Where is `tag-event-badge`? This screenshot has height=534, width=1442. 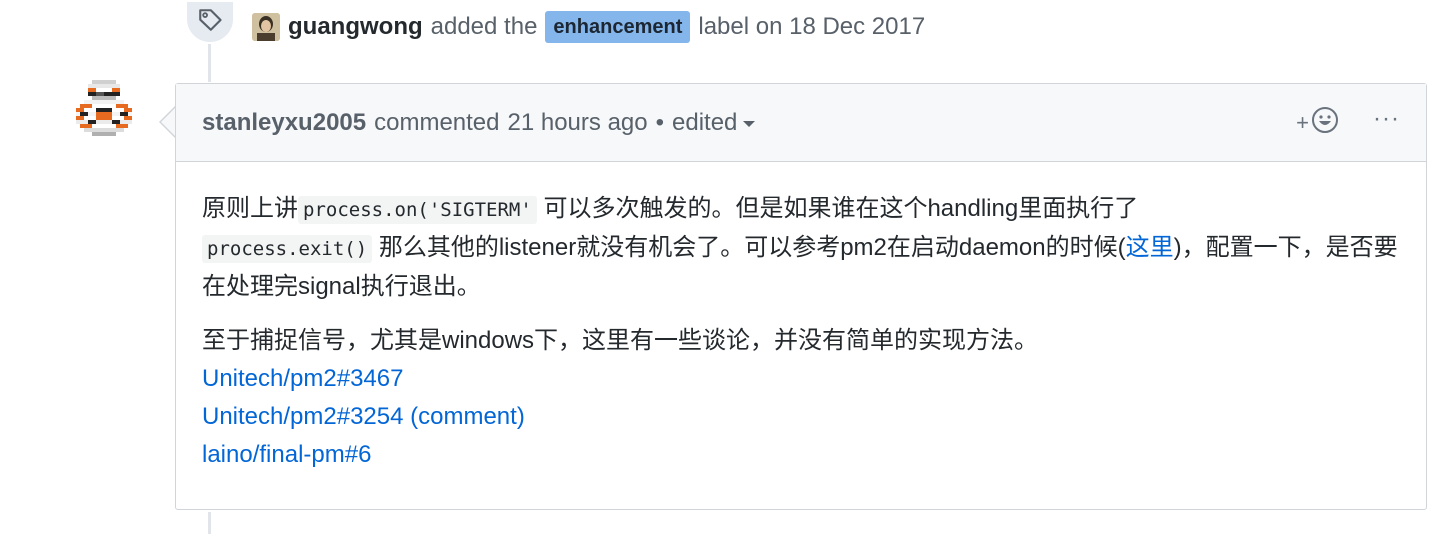 tag-event-badge is located at coordinates (210, 22).